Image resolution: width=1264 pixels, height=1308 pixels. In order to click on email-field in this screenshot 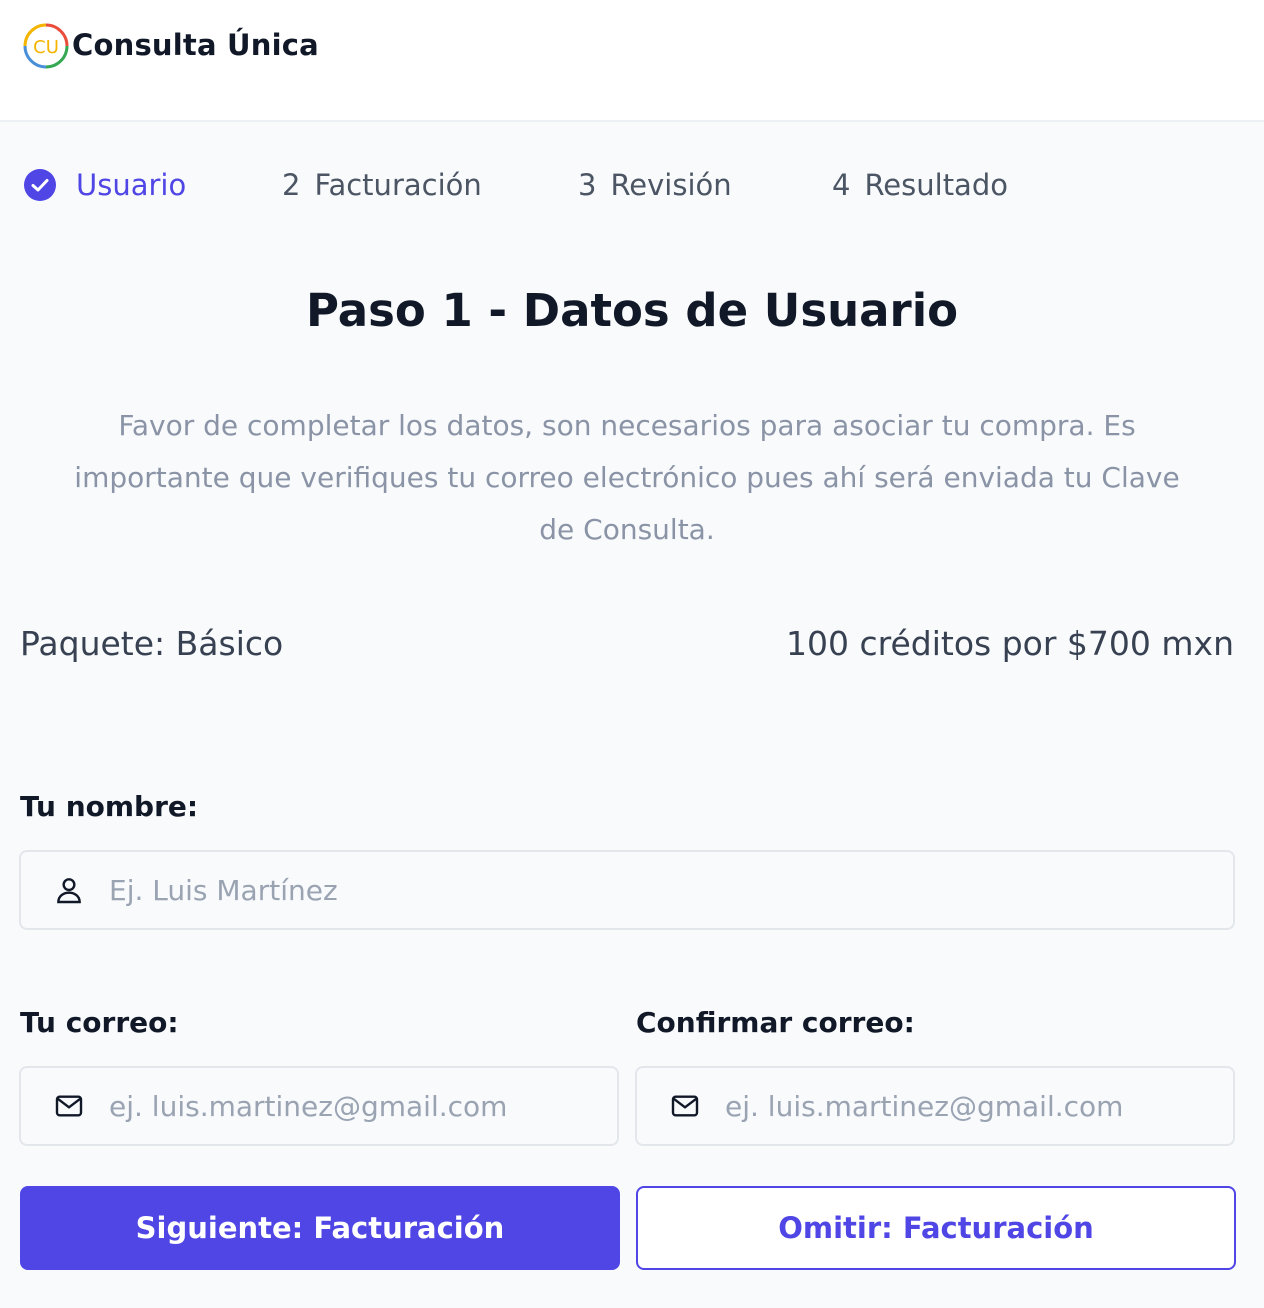, I will do `click(319, 1106)`.